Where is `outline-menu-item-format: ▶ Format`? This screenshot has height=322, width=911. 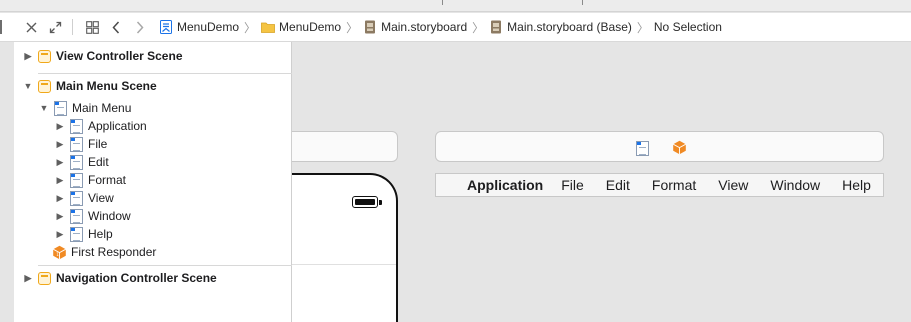 outline-menu-item-format: ▶ Format is located at coordinates (90, 180).